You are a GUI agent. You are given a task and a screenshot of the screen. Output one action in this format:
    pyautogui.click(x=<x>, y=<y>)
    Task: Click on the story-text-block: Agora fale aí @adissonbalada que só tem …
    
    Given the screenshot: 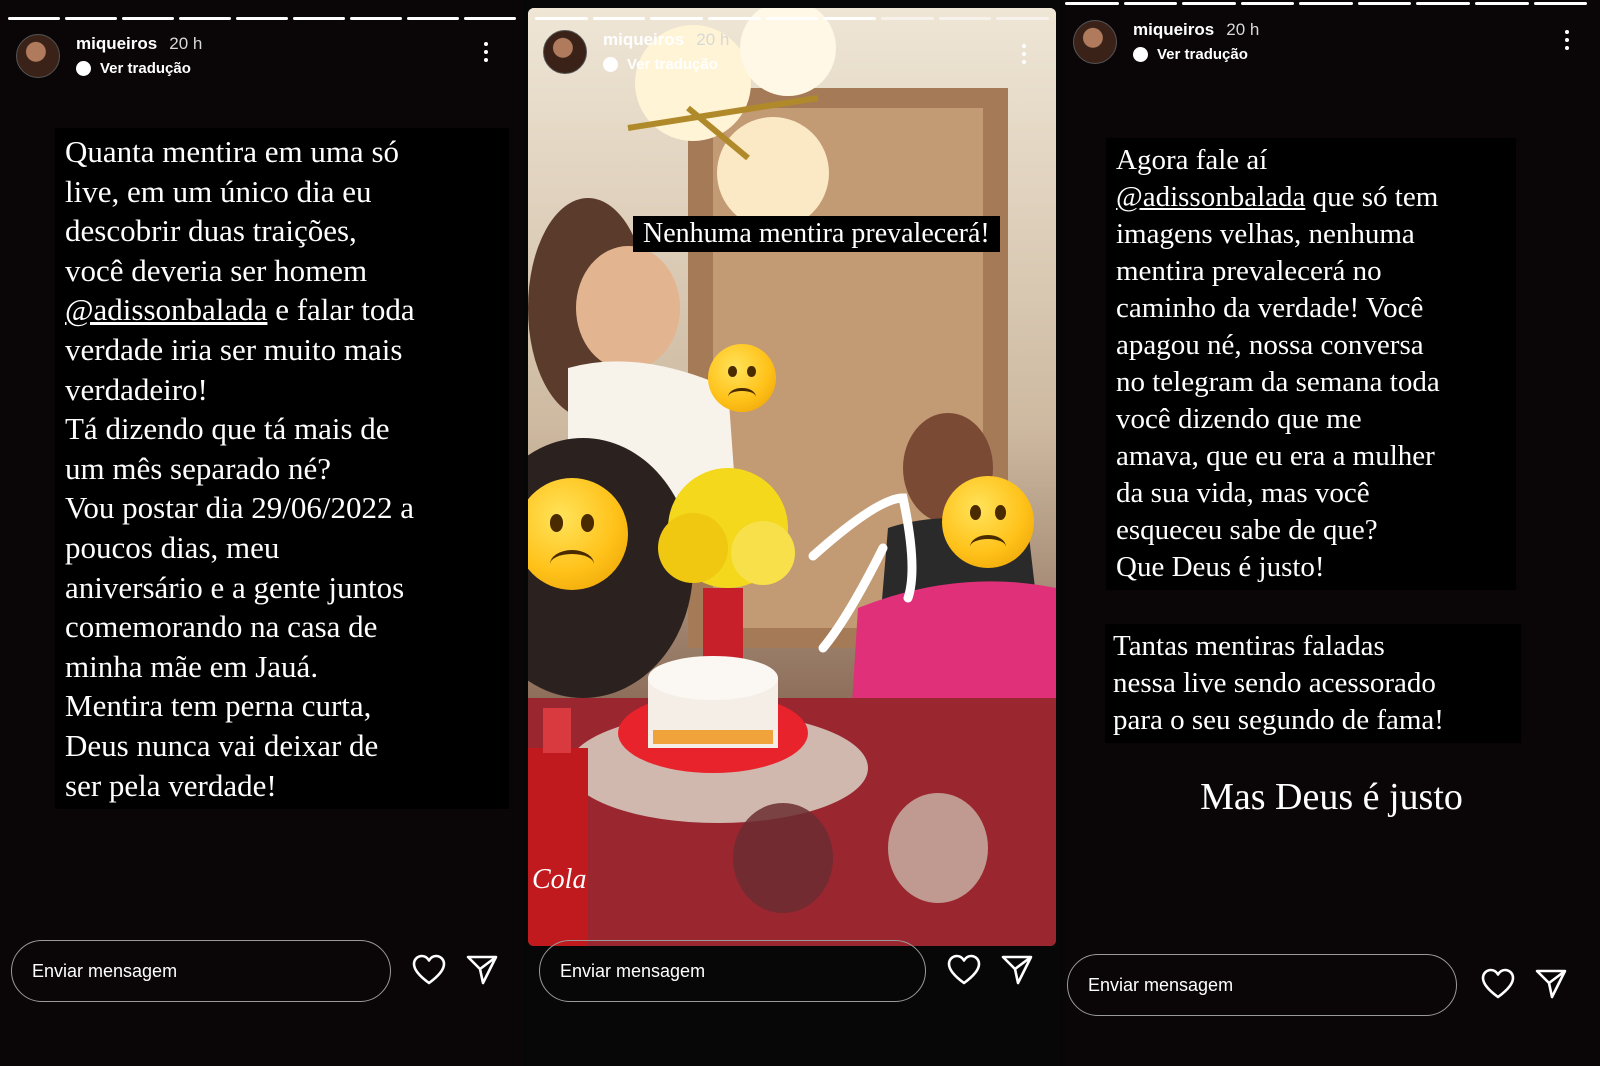 What is the action you would take?
    pyautogui.click(x=1311, y=364)
    